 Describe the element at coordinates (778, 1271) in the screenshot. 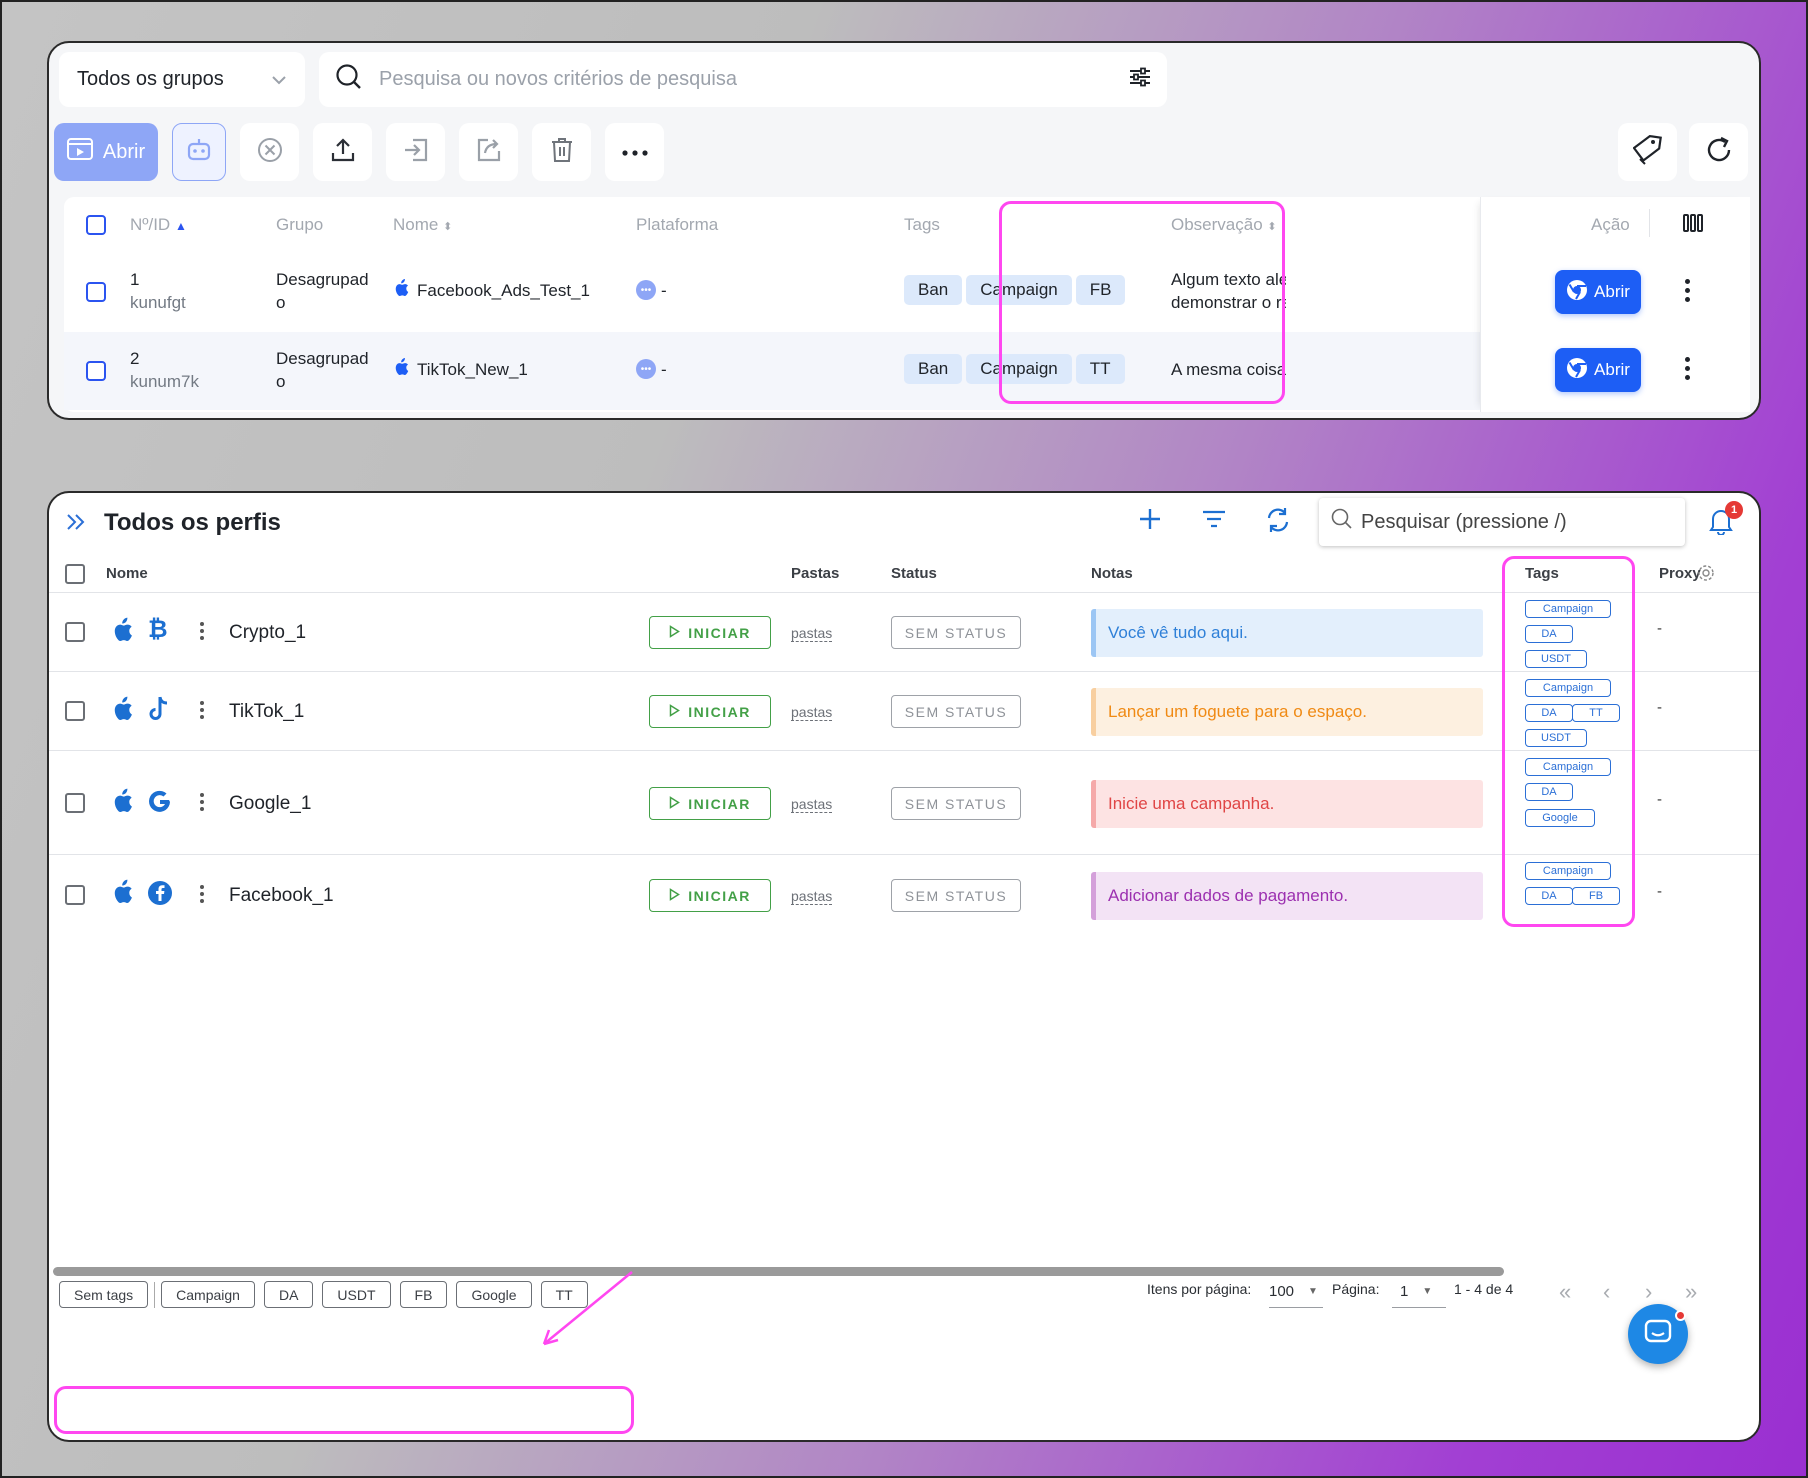

I see `horizontal-scrollbar` at that location.